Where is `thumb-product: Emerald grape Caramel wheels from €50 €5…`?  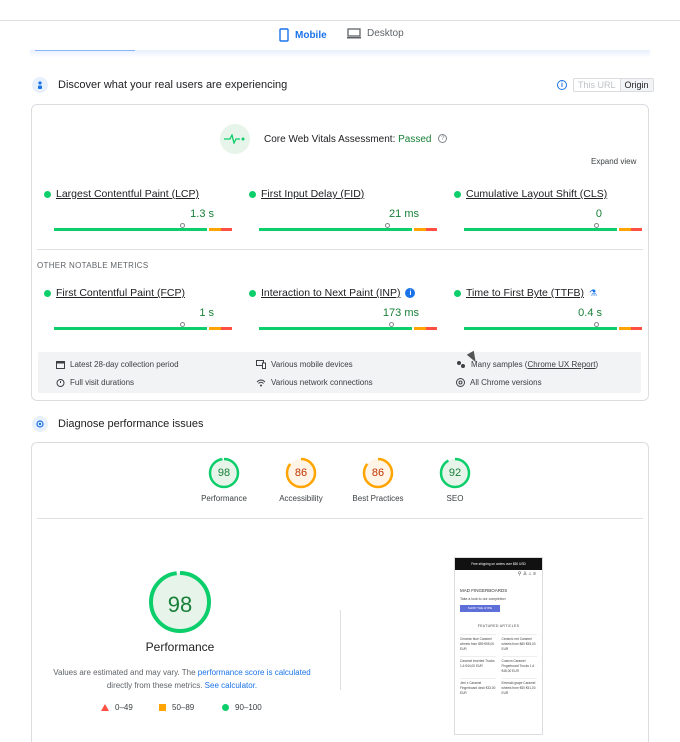
thumb-product: Emerald grape Caramel wheels from €50 €5… is located at coordinates (519, 687).